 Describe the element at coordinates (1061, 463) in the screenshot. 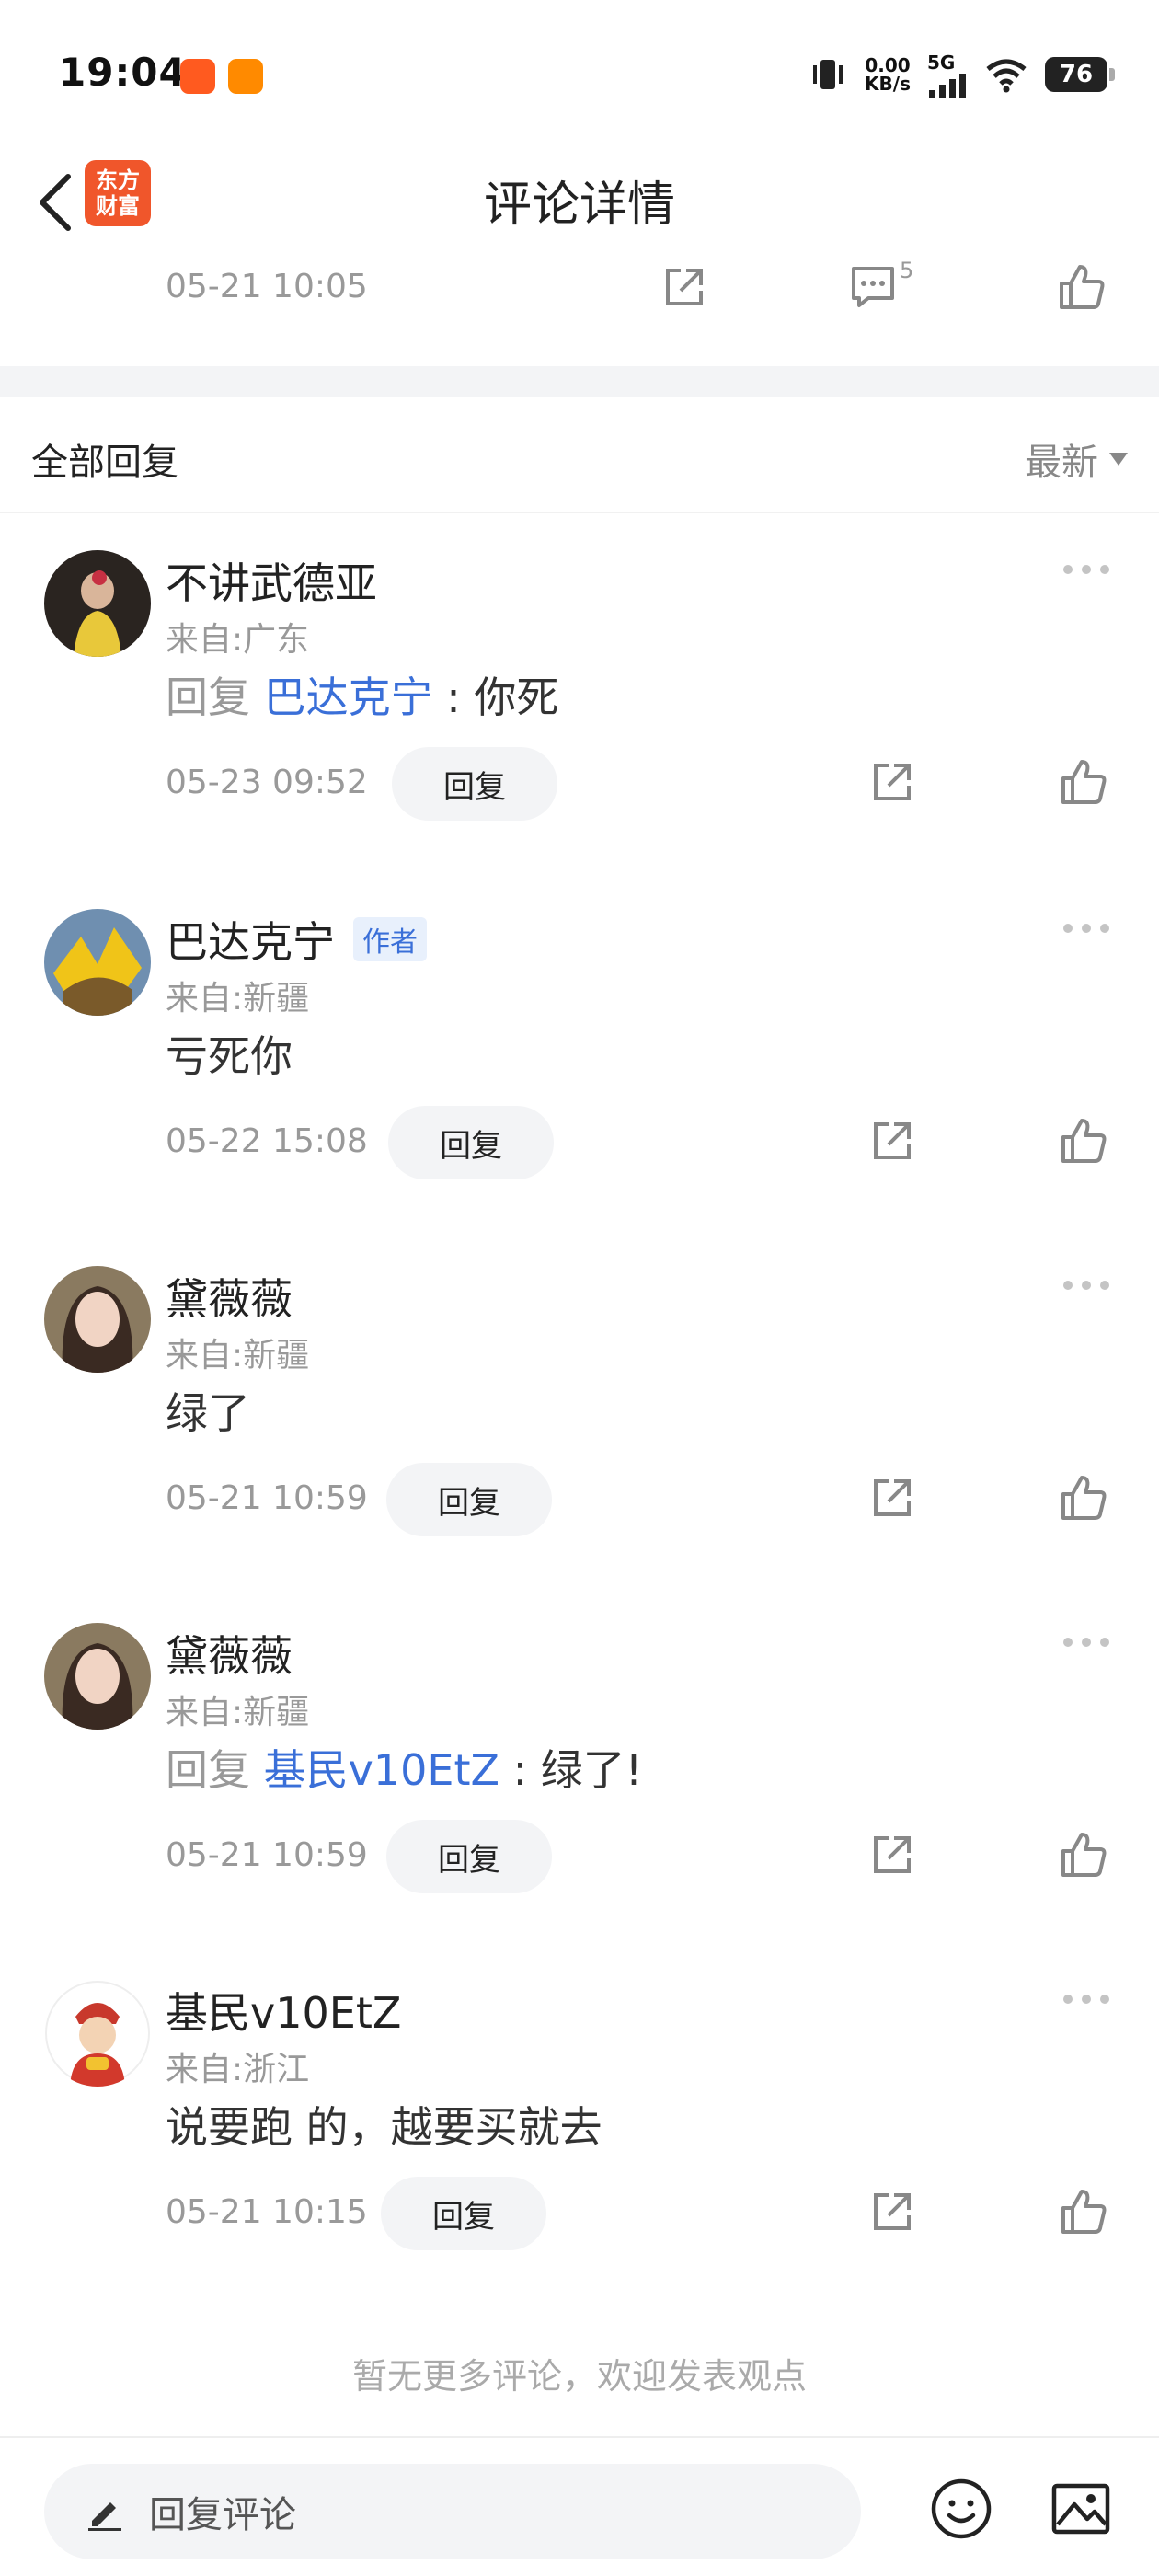

I see `sort-label: 最新` at that location.